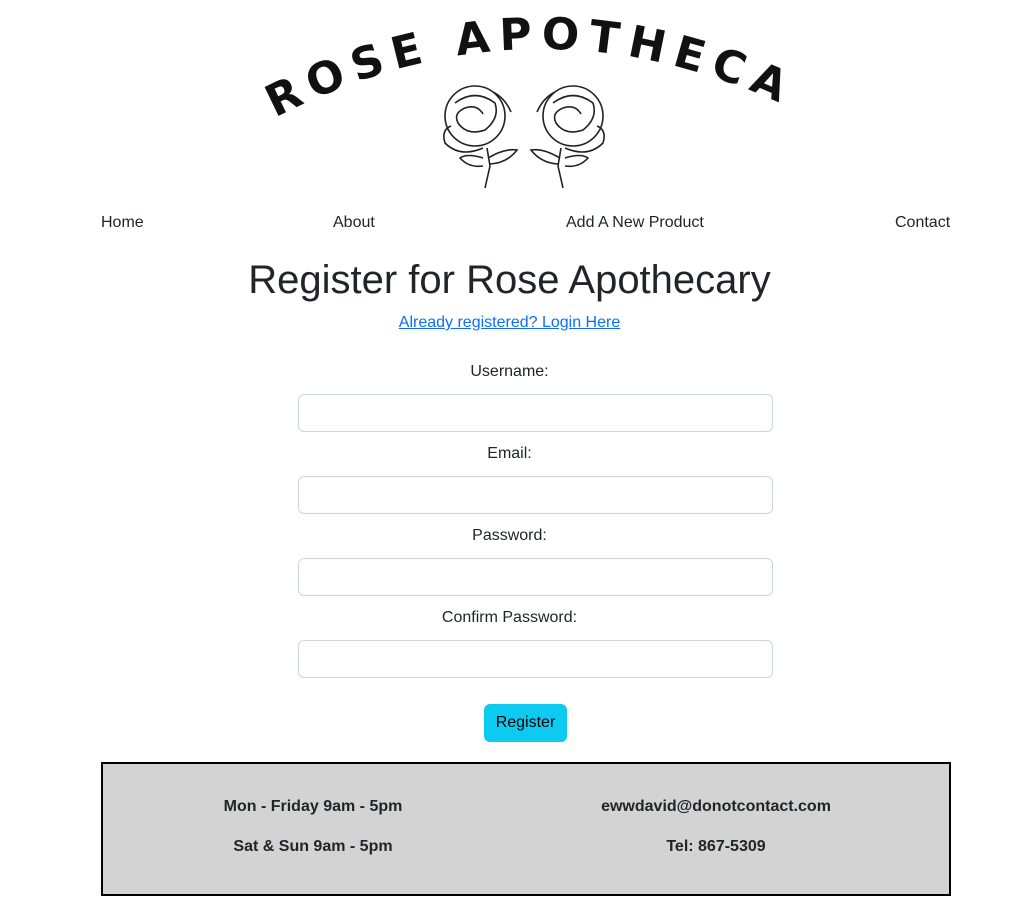  What do you see at coordinates (509, 371) in the screenshot?
I see `username-label: Username:` at bounding box center [509, 371].